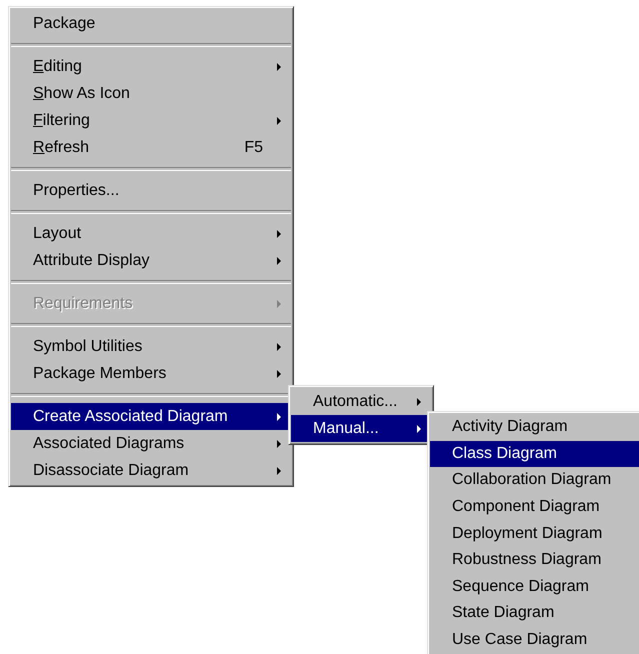 This screenshot has height=654, width=639. What do you see at coordinates (534, 587) in the screenshot?
I see `menu-item: Sequence Diagram` at bounding box center [534, 587].